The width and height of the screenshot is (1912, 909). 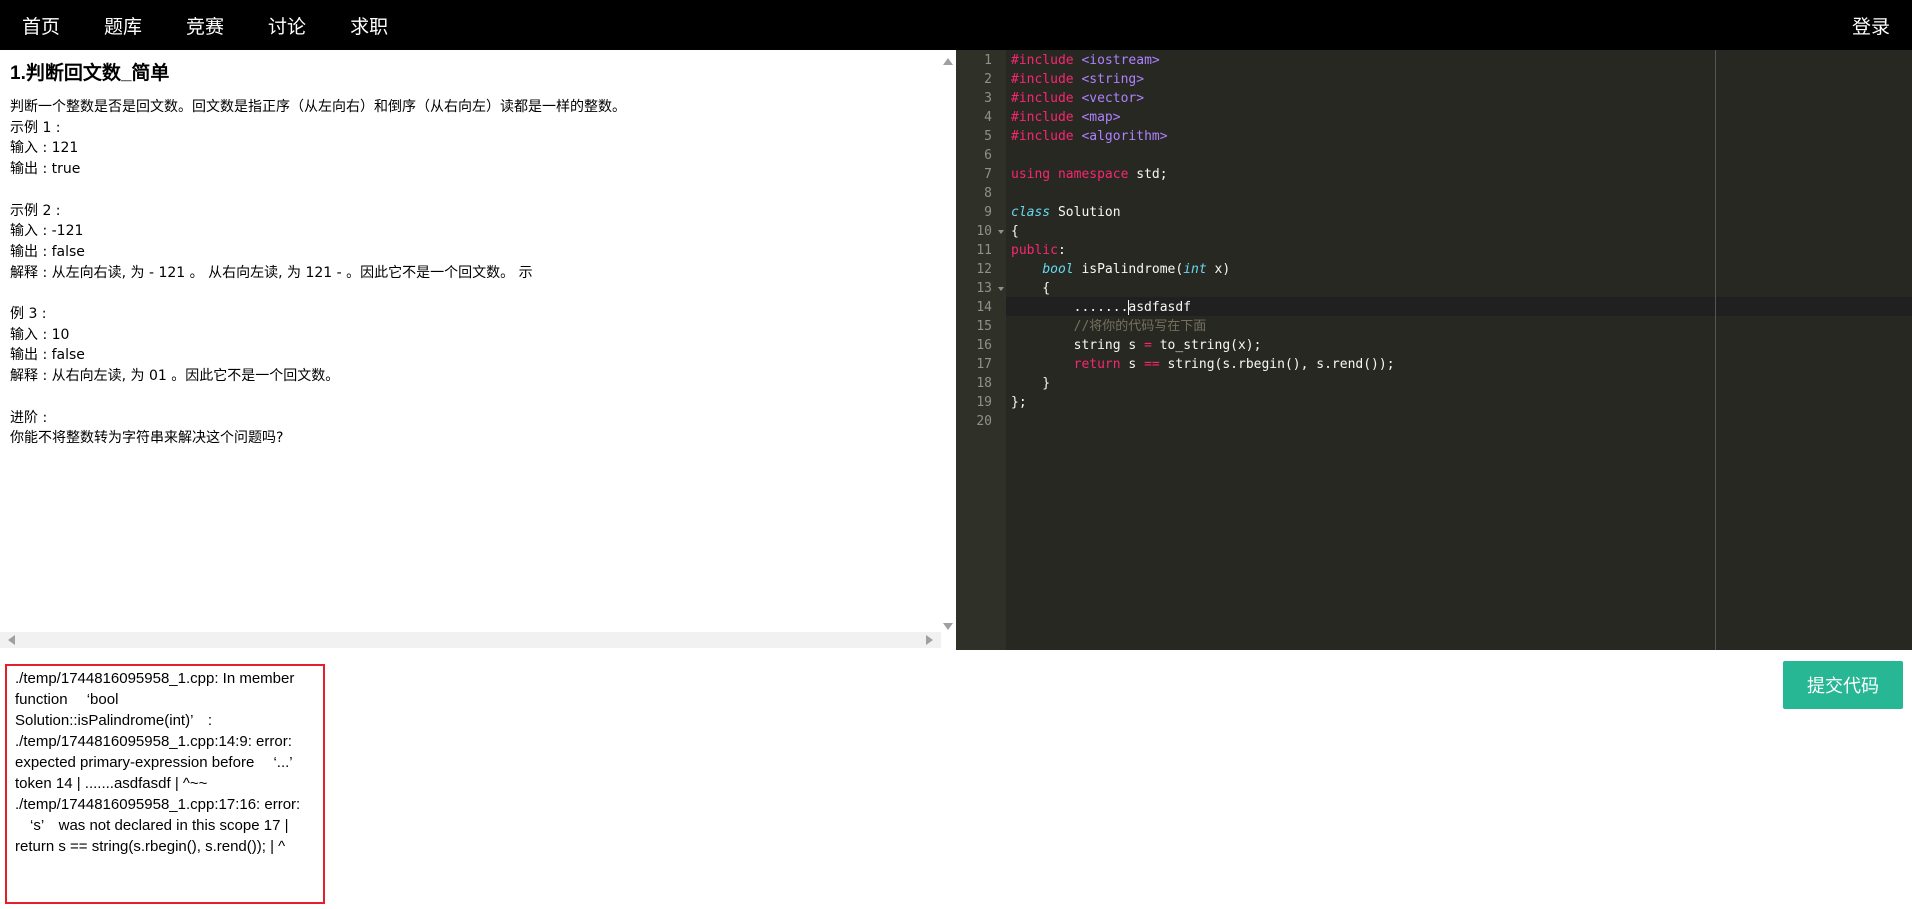 I want to click on line-number: 2, so click(x=988, y=79).